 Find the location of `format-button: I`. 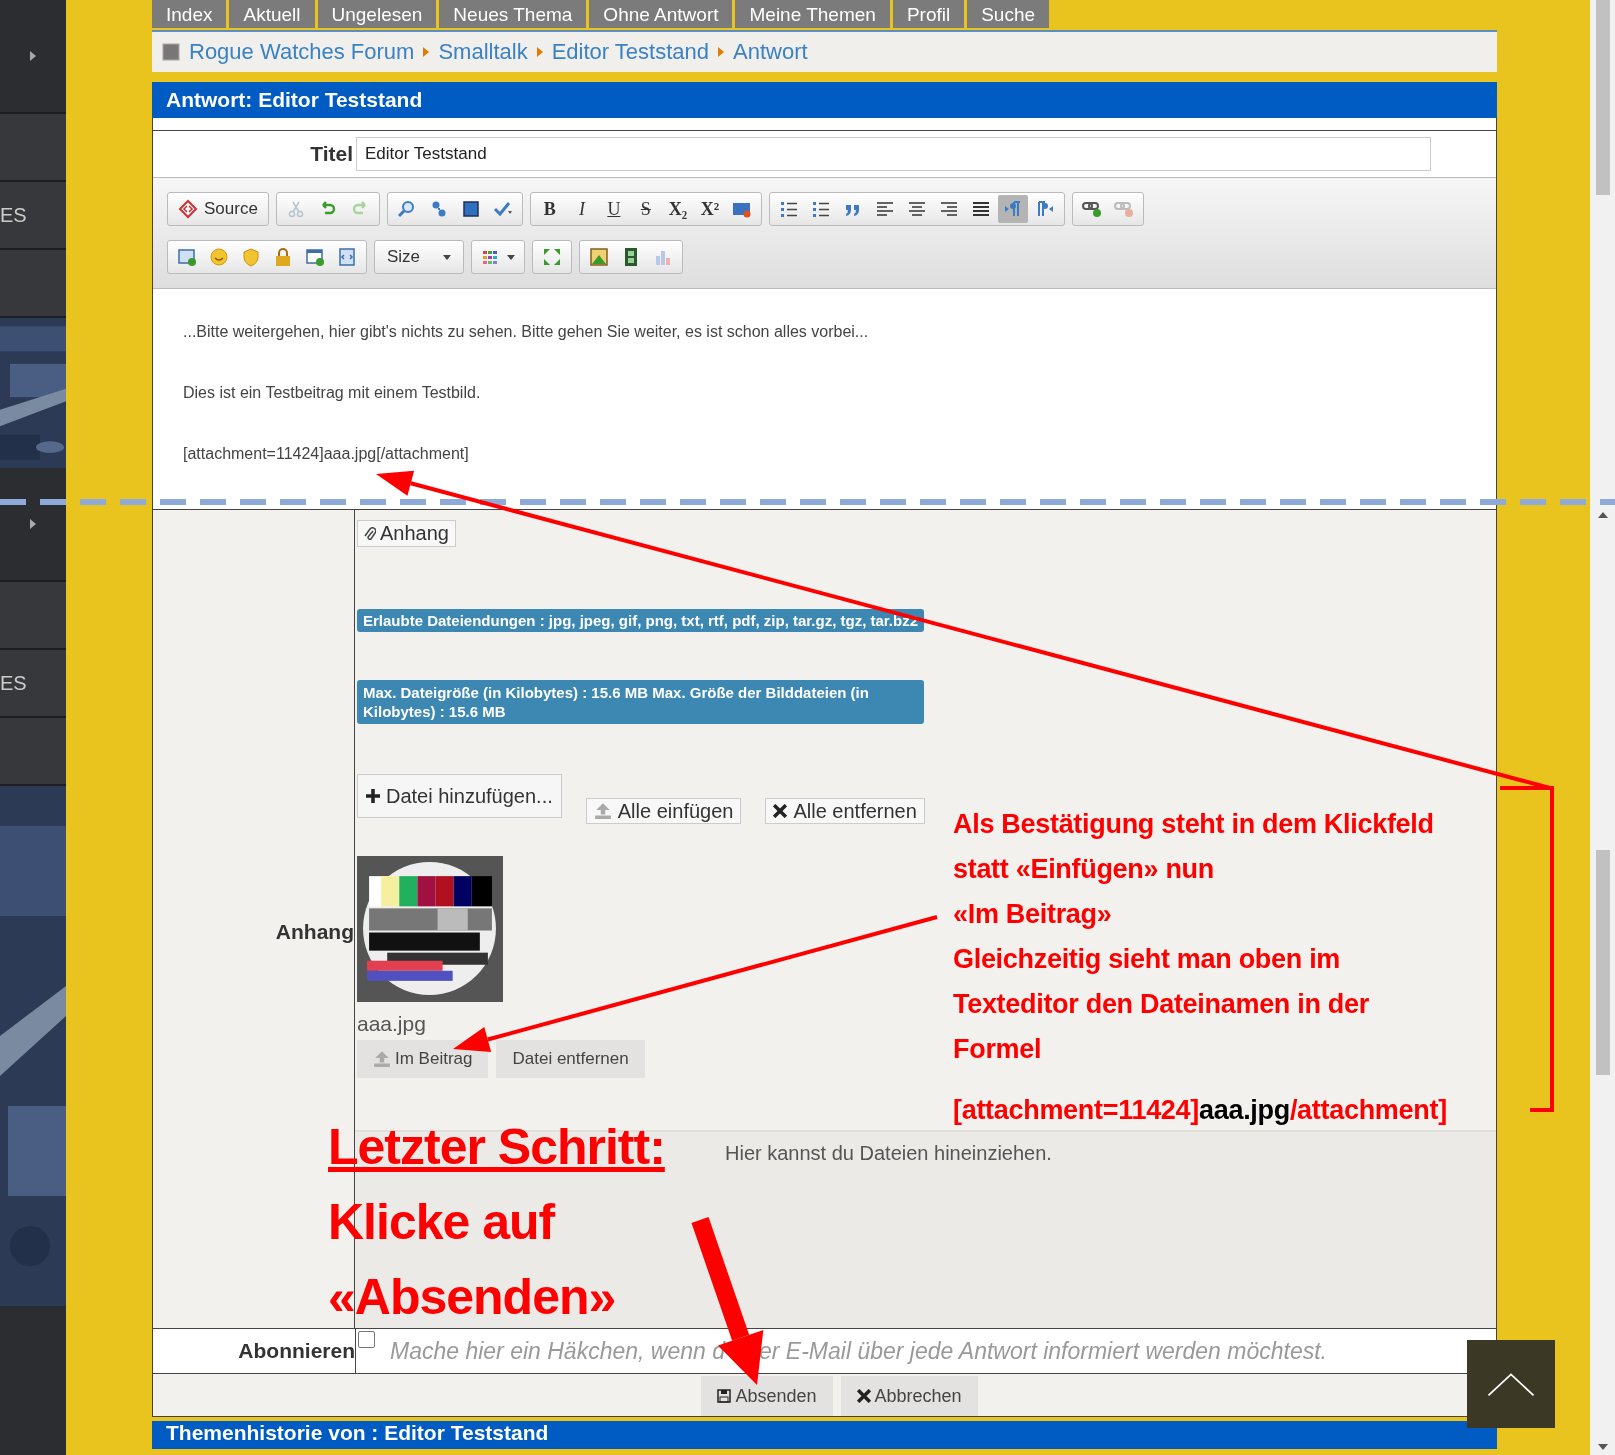

format-button: I is located at coordinates (581, 209).